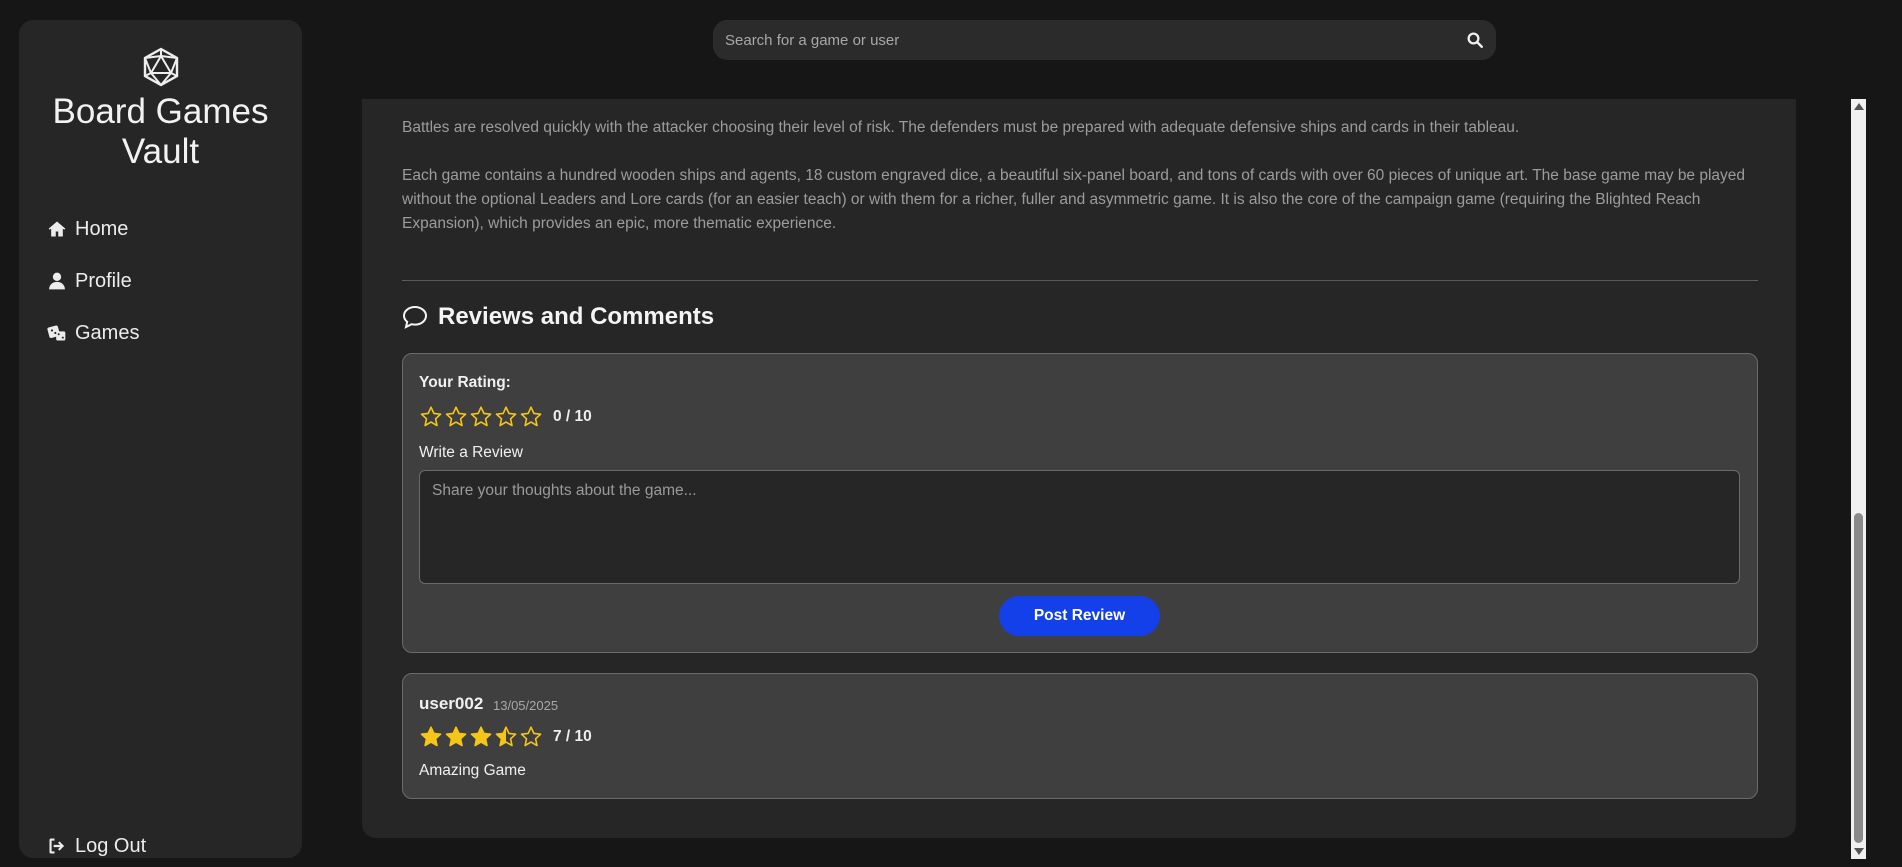 This screenshot has width=1902, height=867. I want to click on search-bar, so click(1104, 40).